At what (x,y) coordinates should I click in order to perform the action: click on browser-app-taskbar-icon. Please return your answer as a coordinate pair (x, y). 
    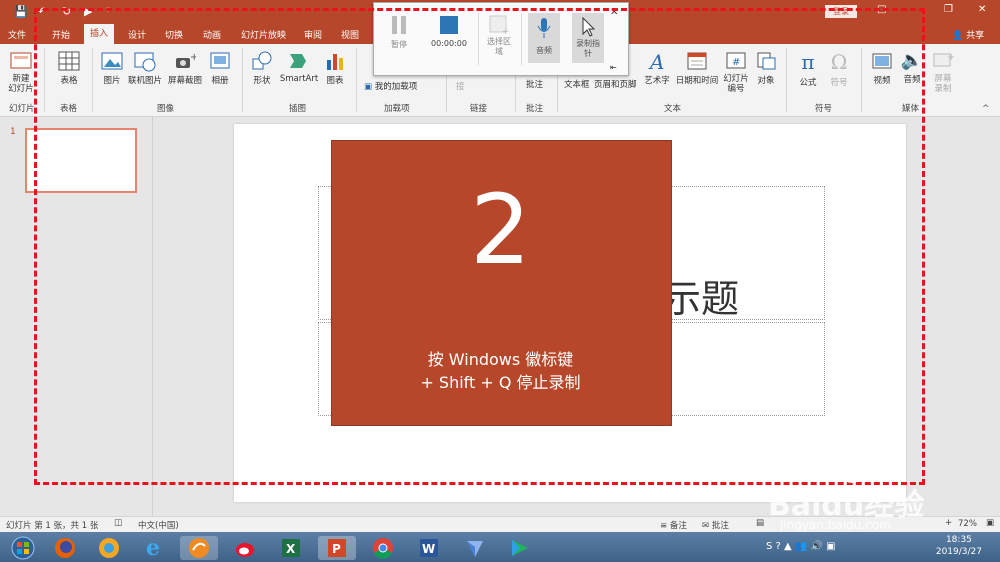
    Looking at the image, I should click on (199, 548).